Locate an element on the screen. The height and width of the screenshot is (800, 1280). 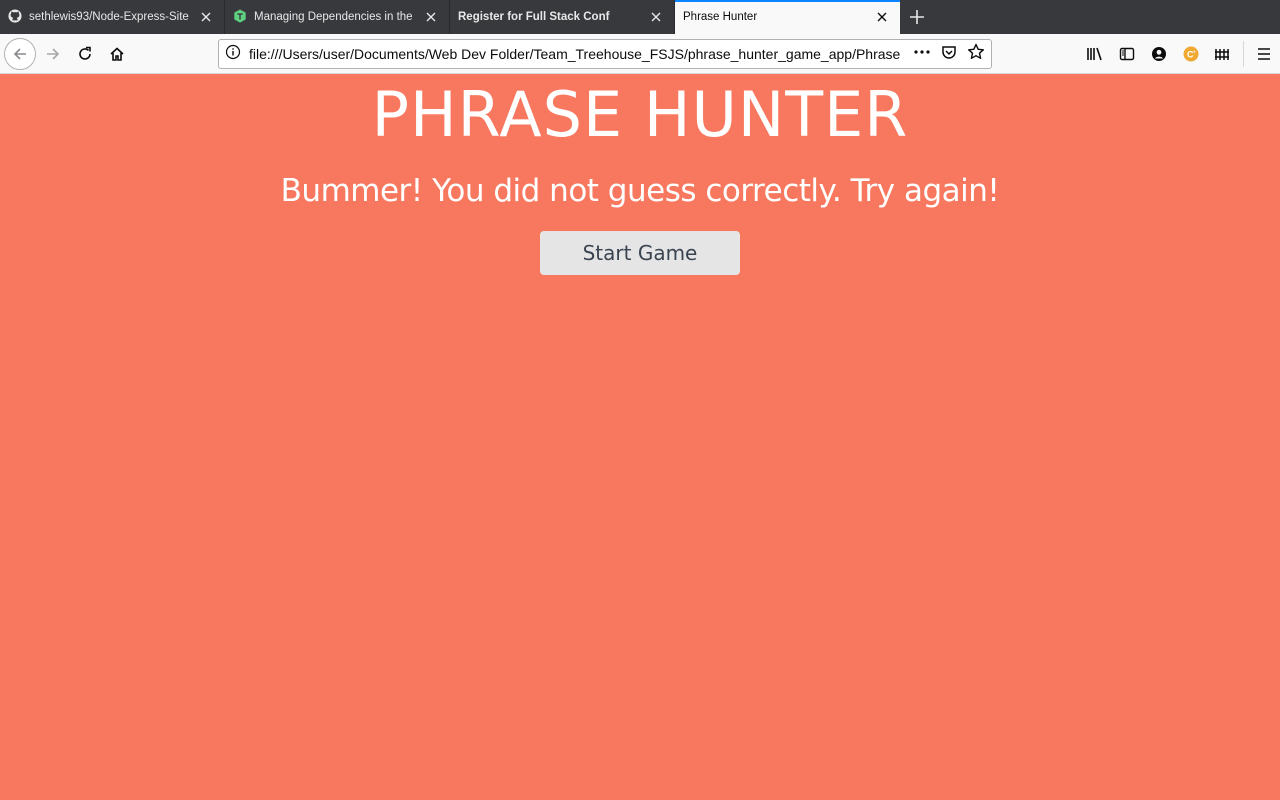
fence-icon is located at coordinates (1222, 54).